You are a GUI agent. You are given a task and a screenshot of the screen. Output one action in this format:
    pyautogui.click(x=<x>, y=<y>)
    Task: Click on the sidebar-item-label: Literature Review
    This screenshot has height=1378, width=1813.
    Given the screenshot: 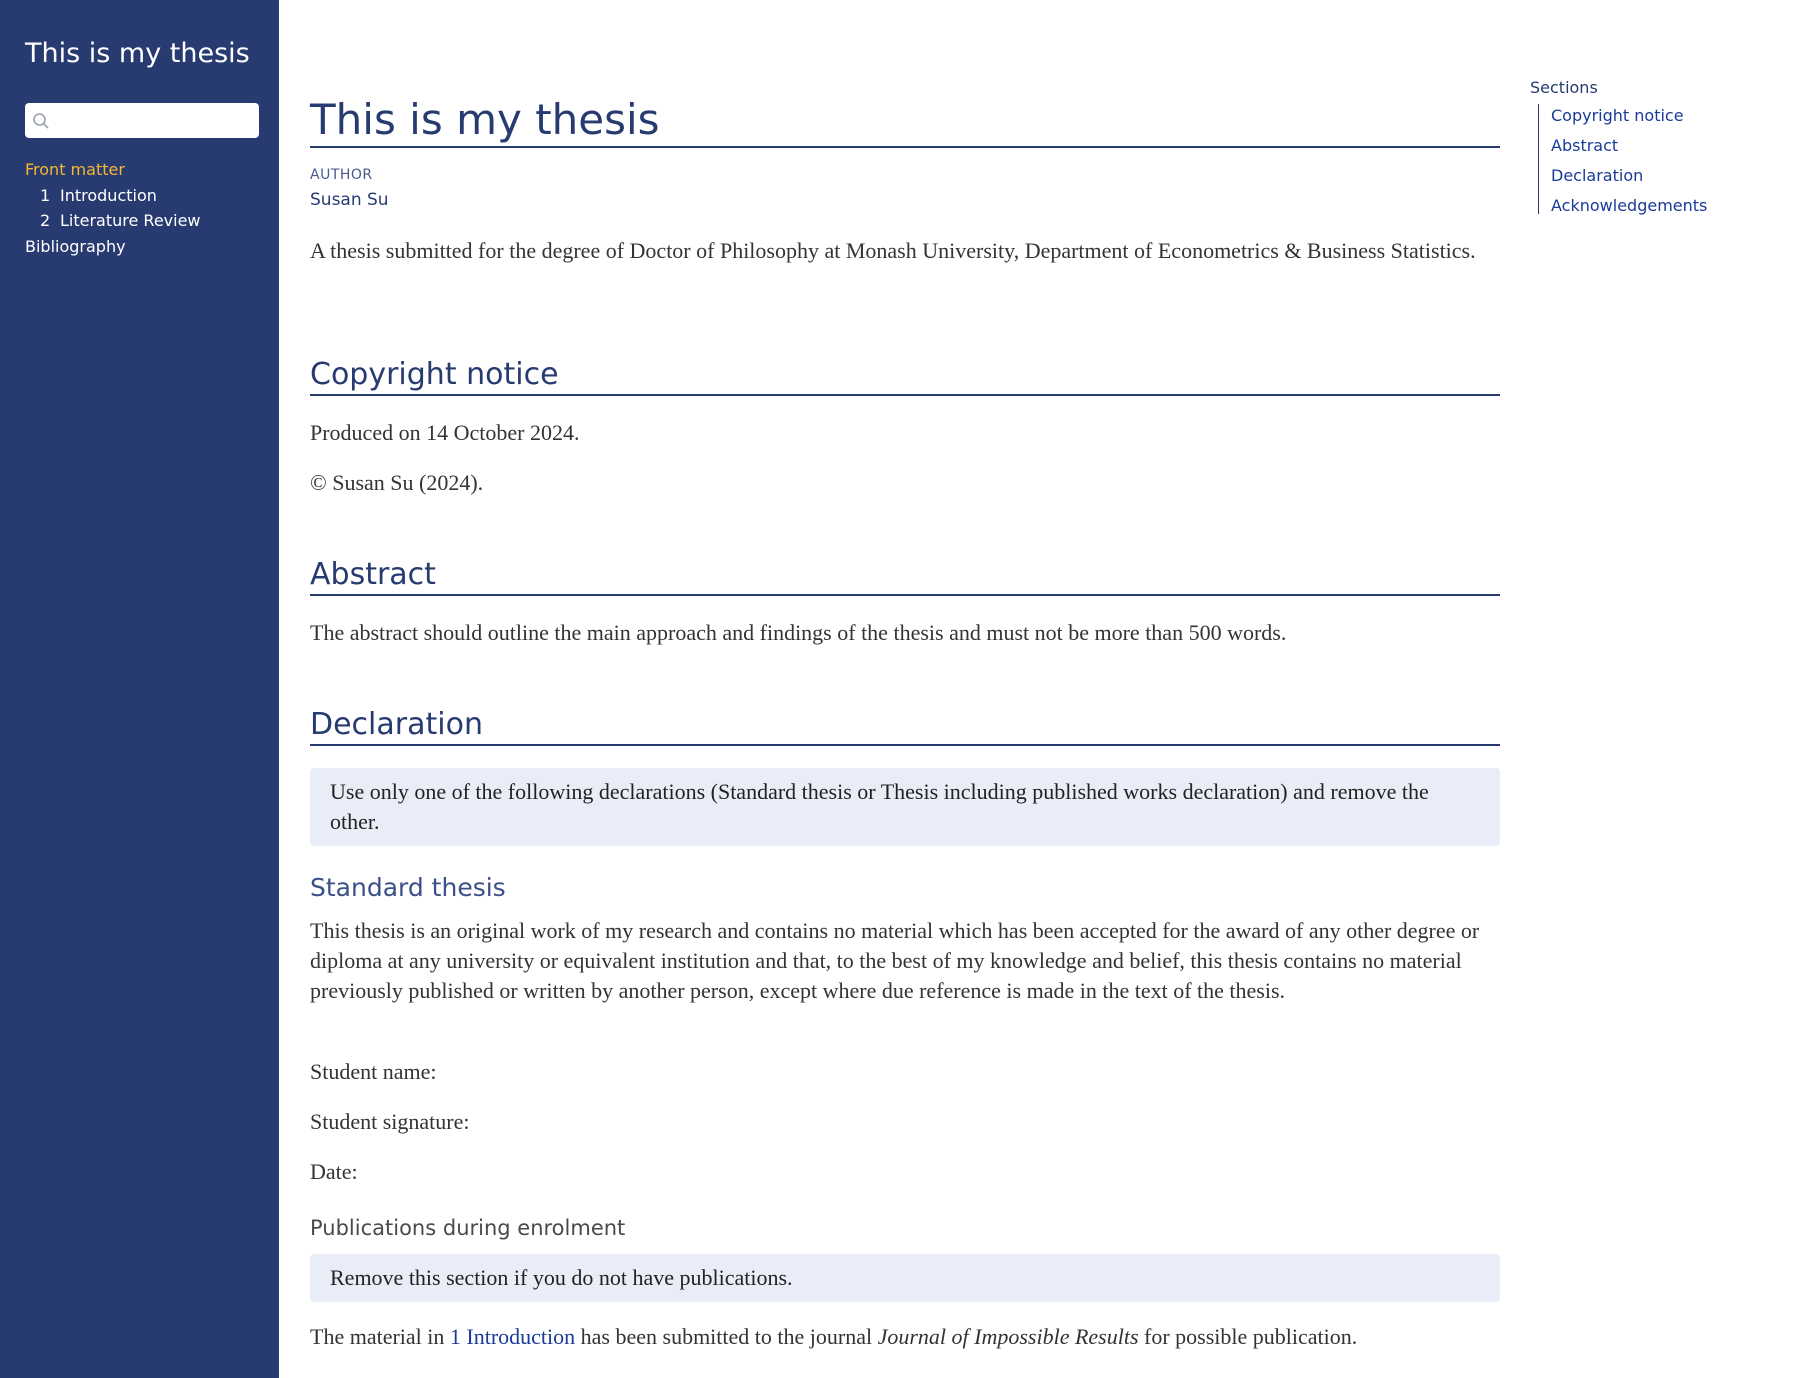 What is the action you would take?
    pyautogui.click(x=130, y=220)
    